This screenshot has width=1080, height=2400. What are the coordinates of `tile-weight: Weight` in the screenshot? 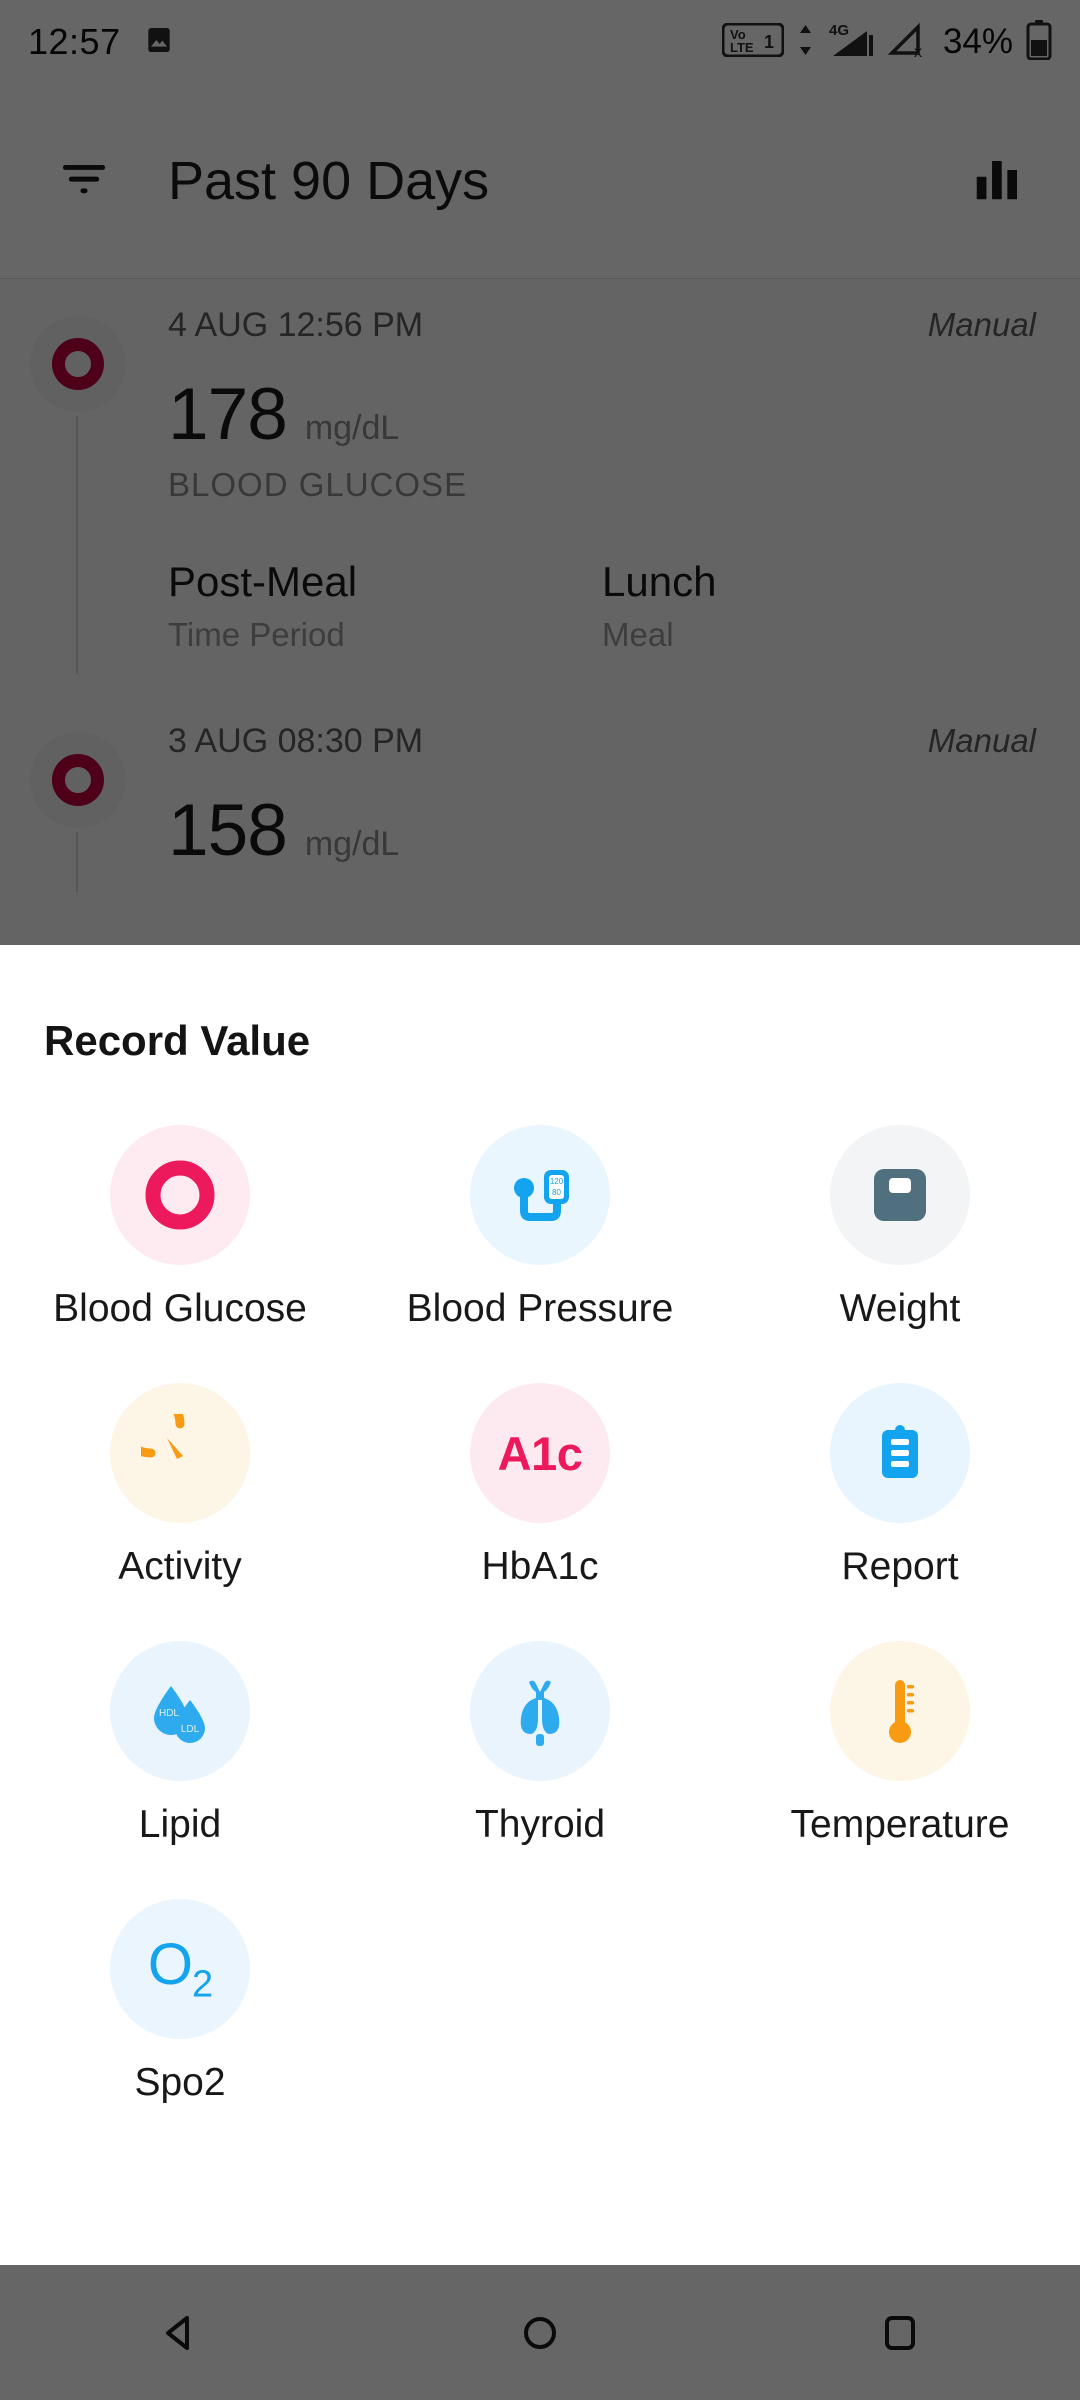 It's located at (900, 1228).